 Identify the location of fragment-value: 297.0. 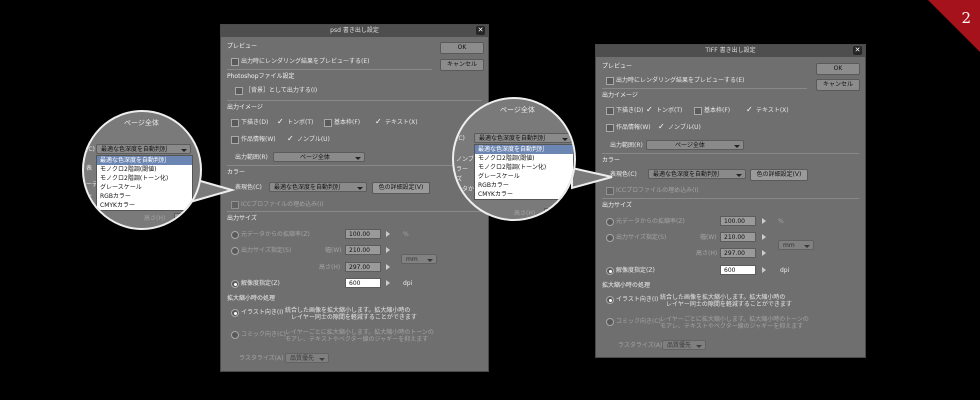
(559, 213).